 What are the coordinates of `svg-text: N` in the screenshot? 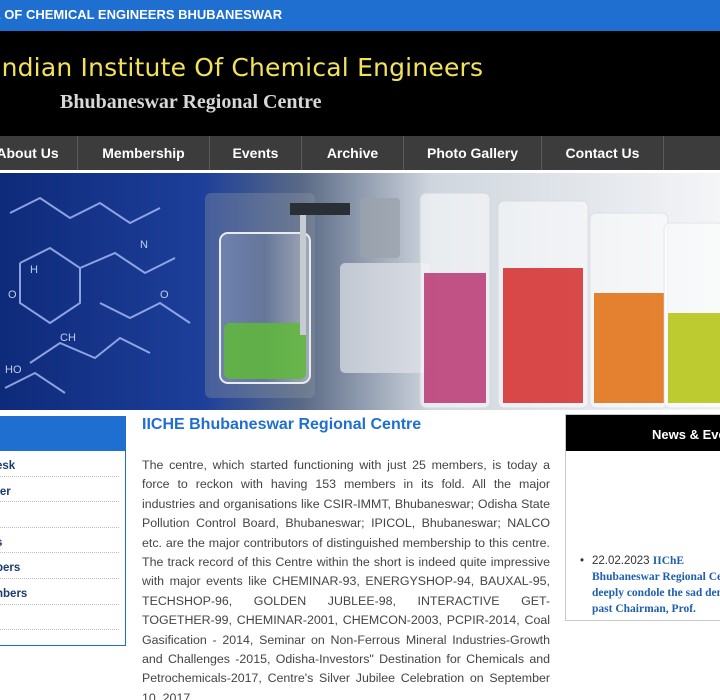 It's located at (144, 245).